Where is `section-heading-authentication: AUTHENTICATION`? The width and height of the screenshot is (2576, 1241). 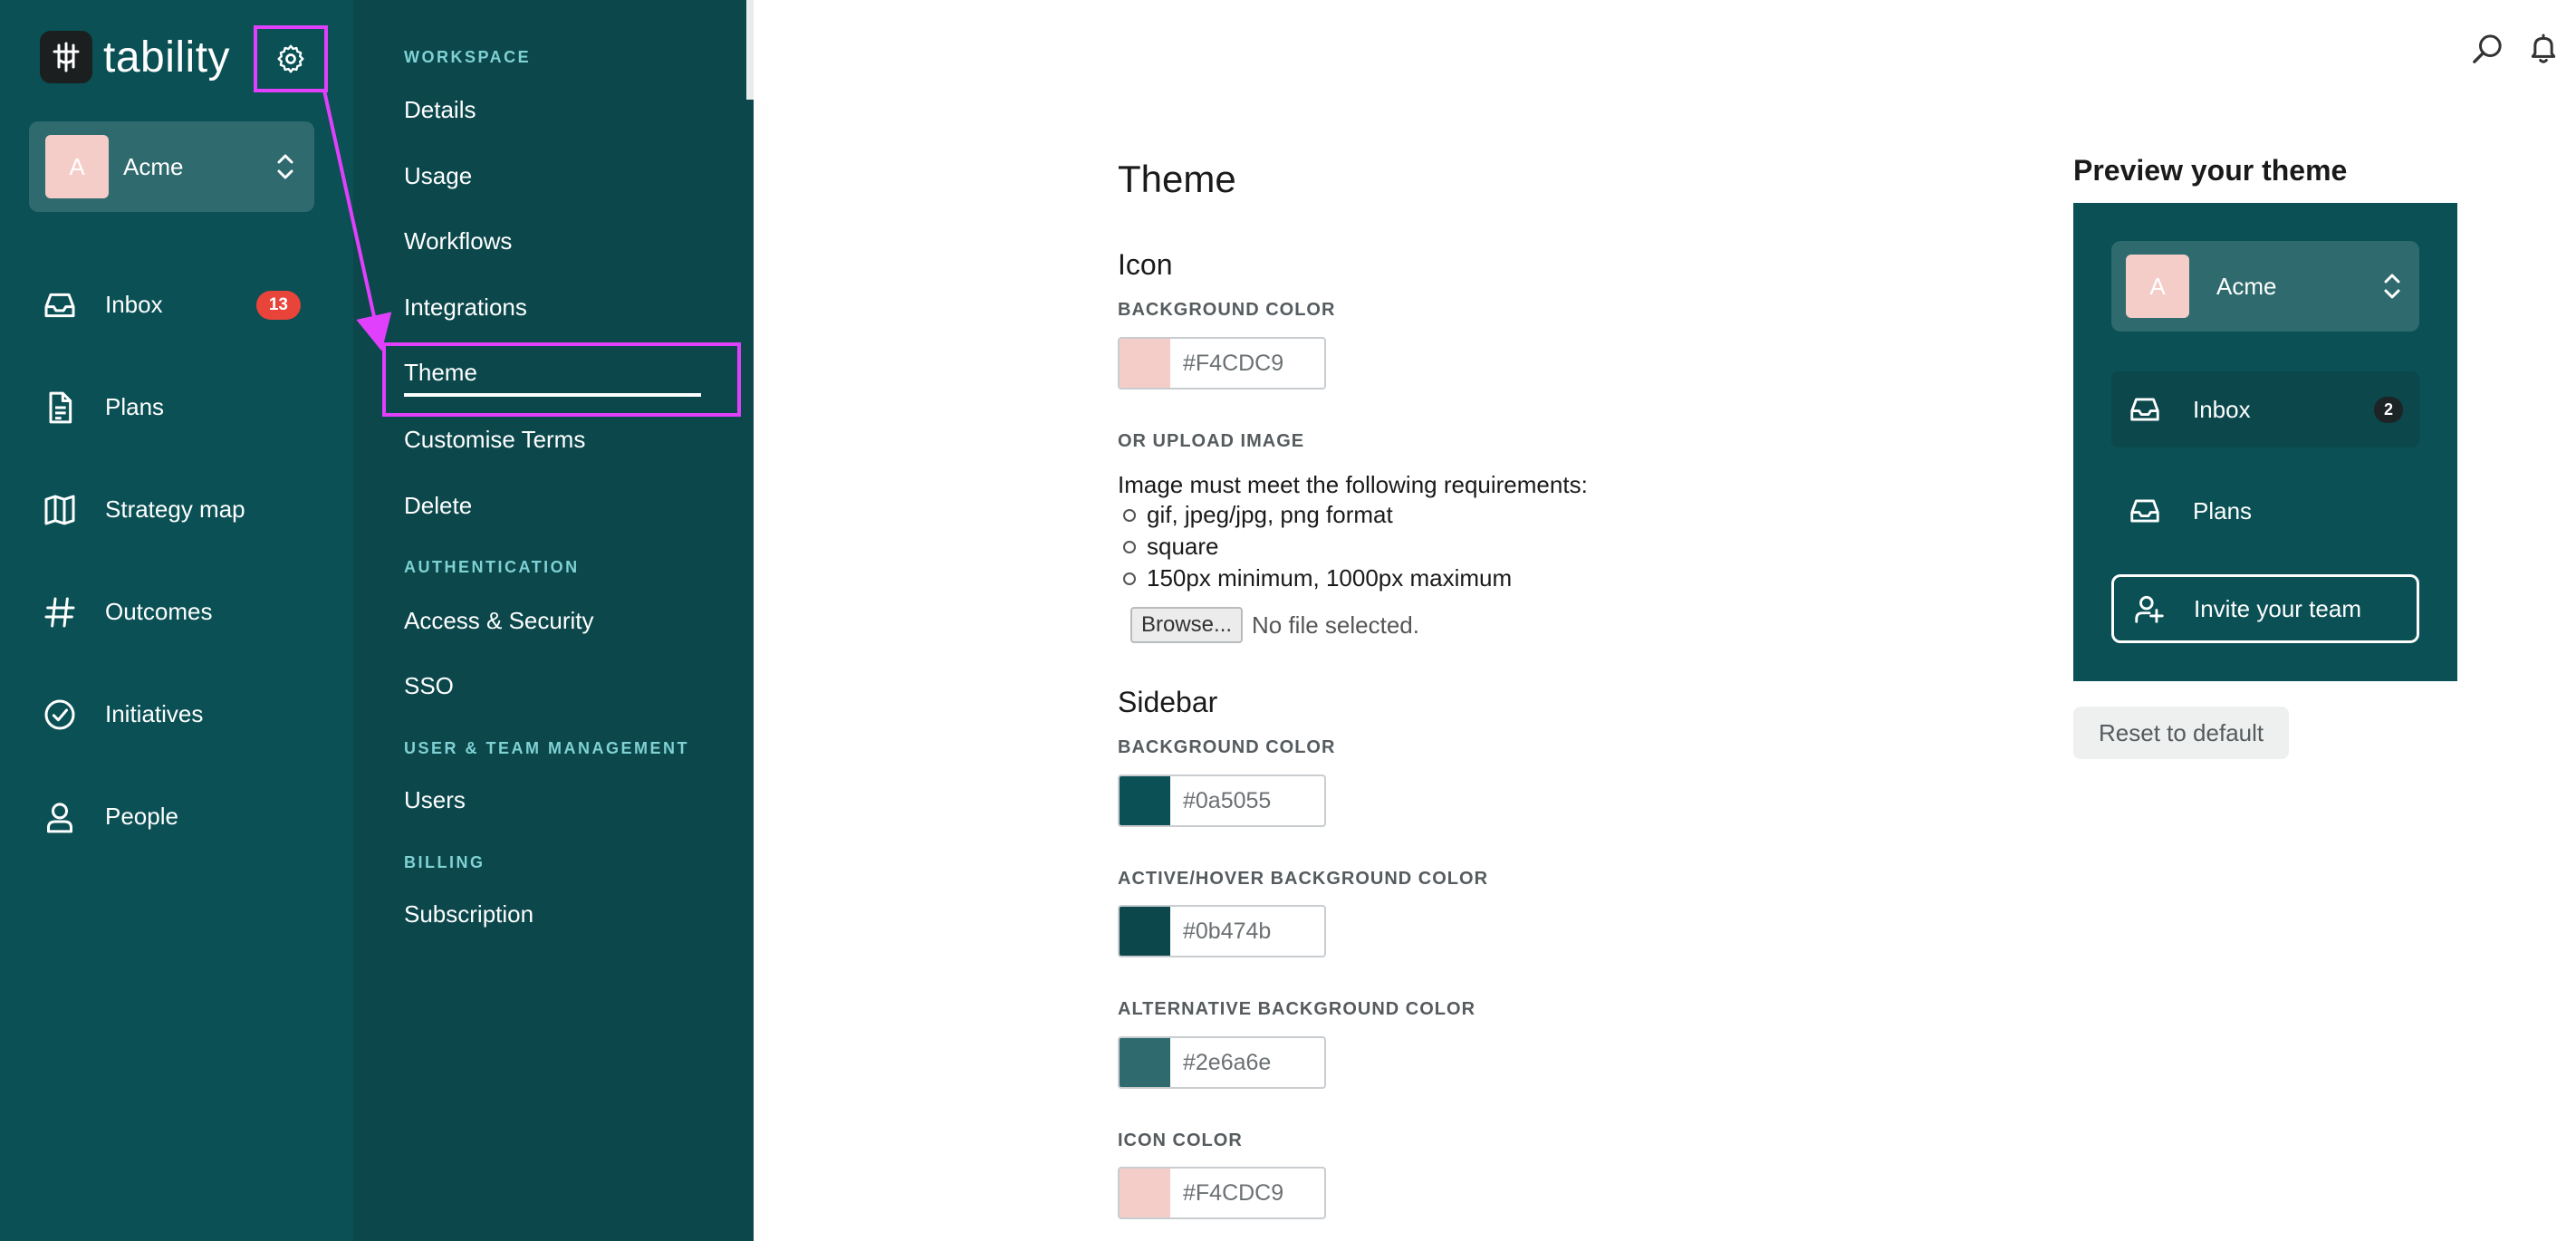
section-heading-authentication: AUTHENTICATION is located at coordinates (492, 567).